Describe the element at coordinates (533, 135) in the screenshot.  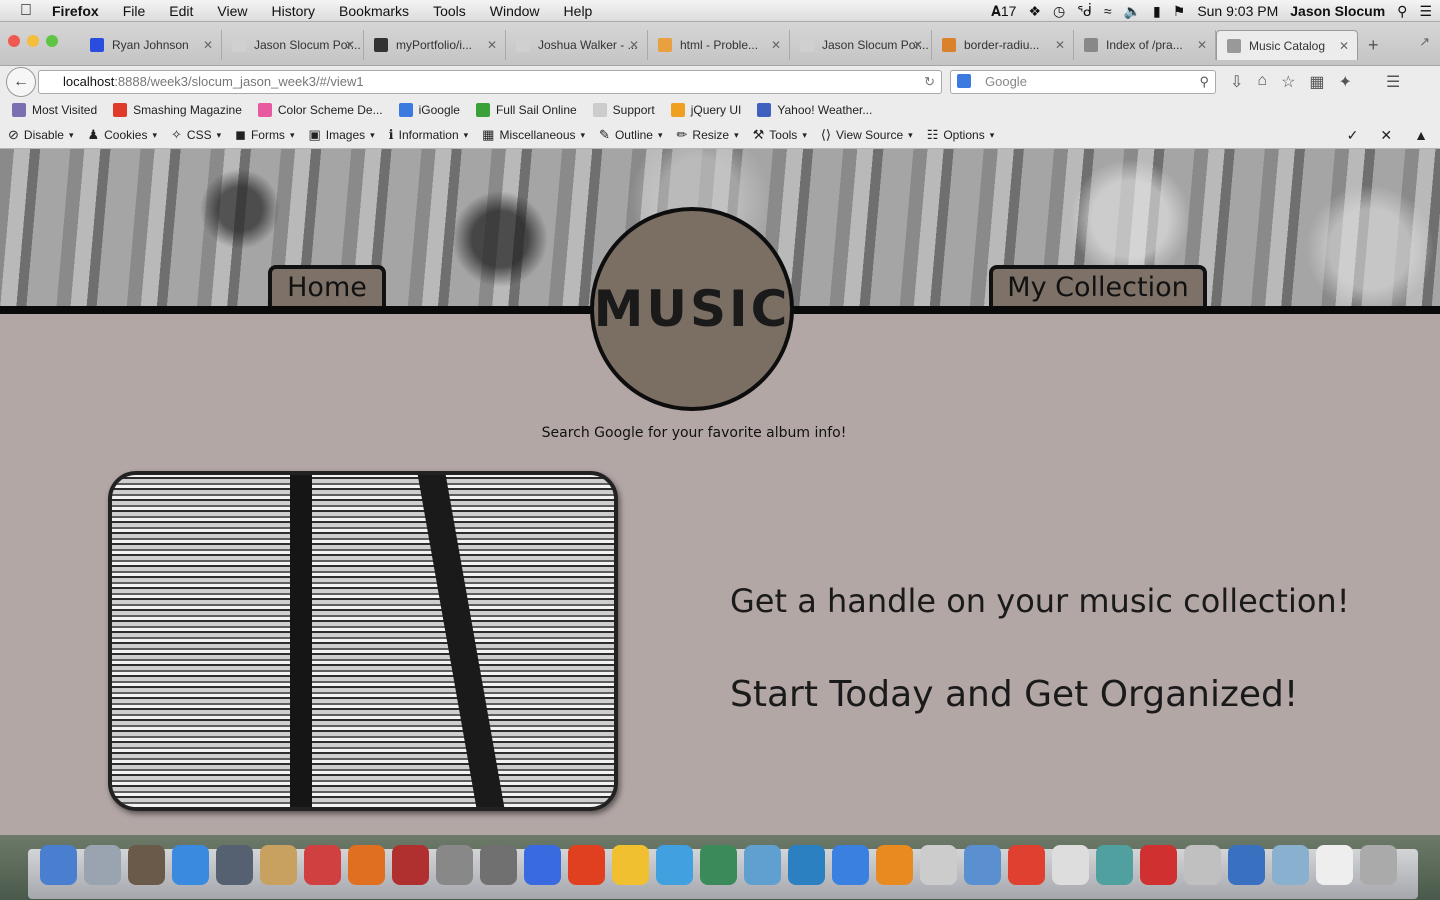
I see `devbar-menu-miscellaneous: ▦ Miscellaneous ▾` at that location.